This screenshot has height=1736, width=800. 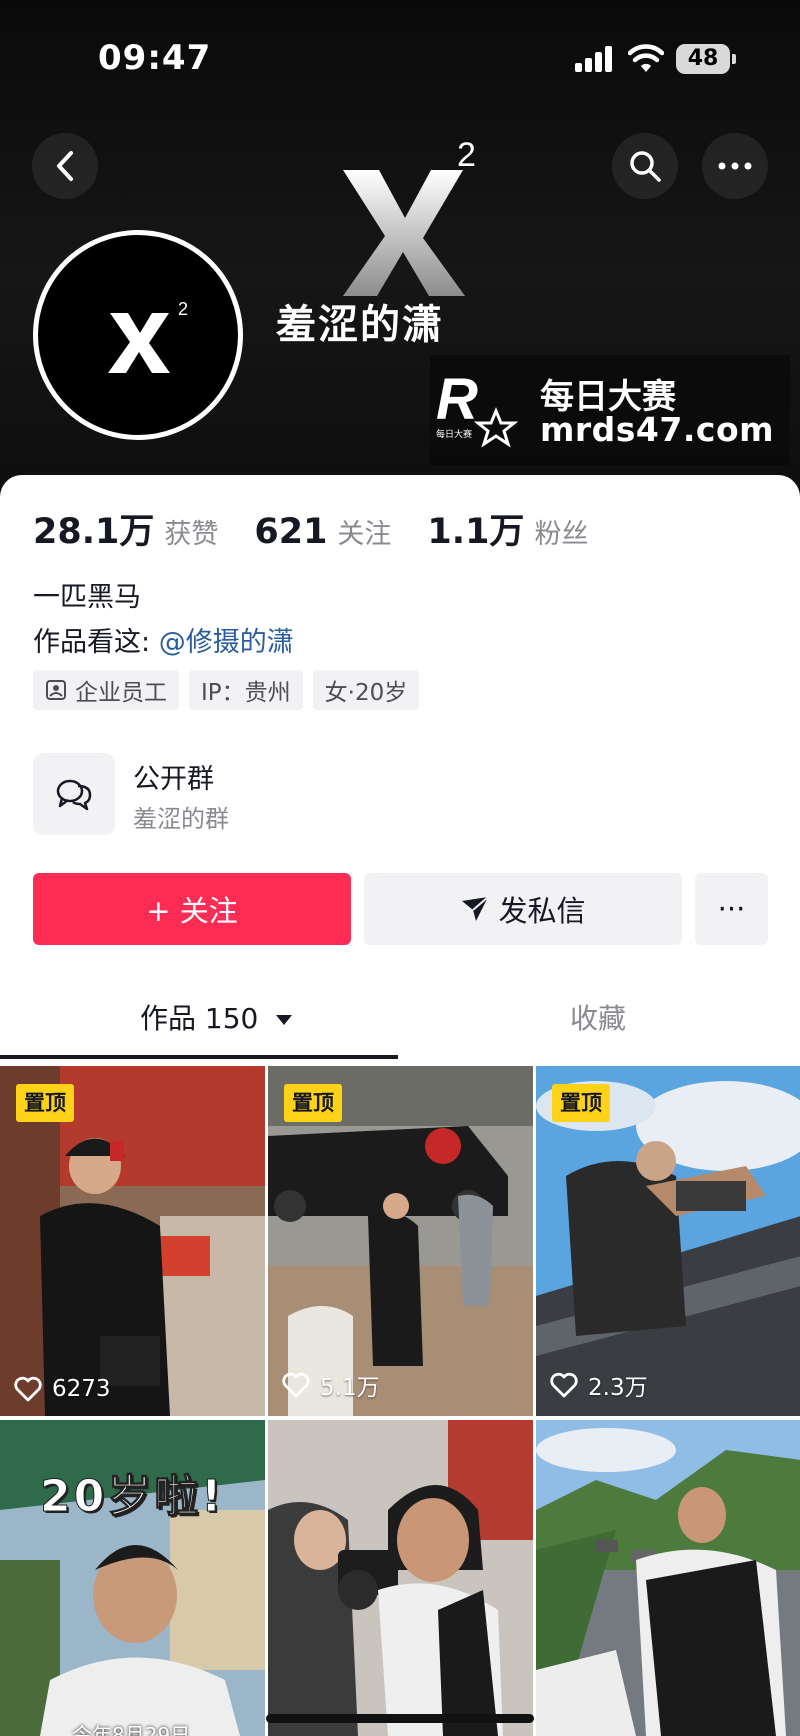 I want to click on like-count: 6273, so click(x=62, y=1389).